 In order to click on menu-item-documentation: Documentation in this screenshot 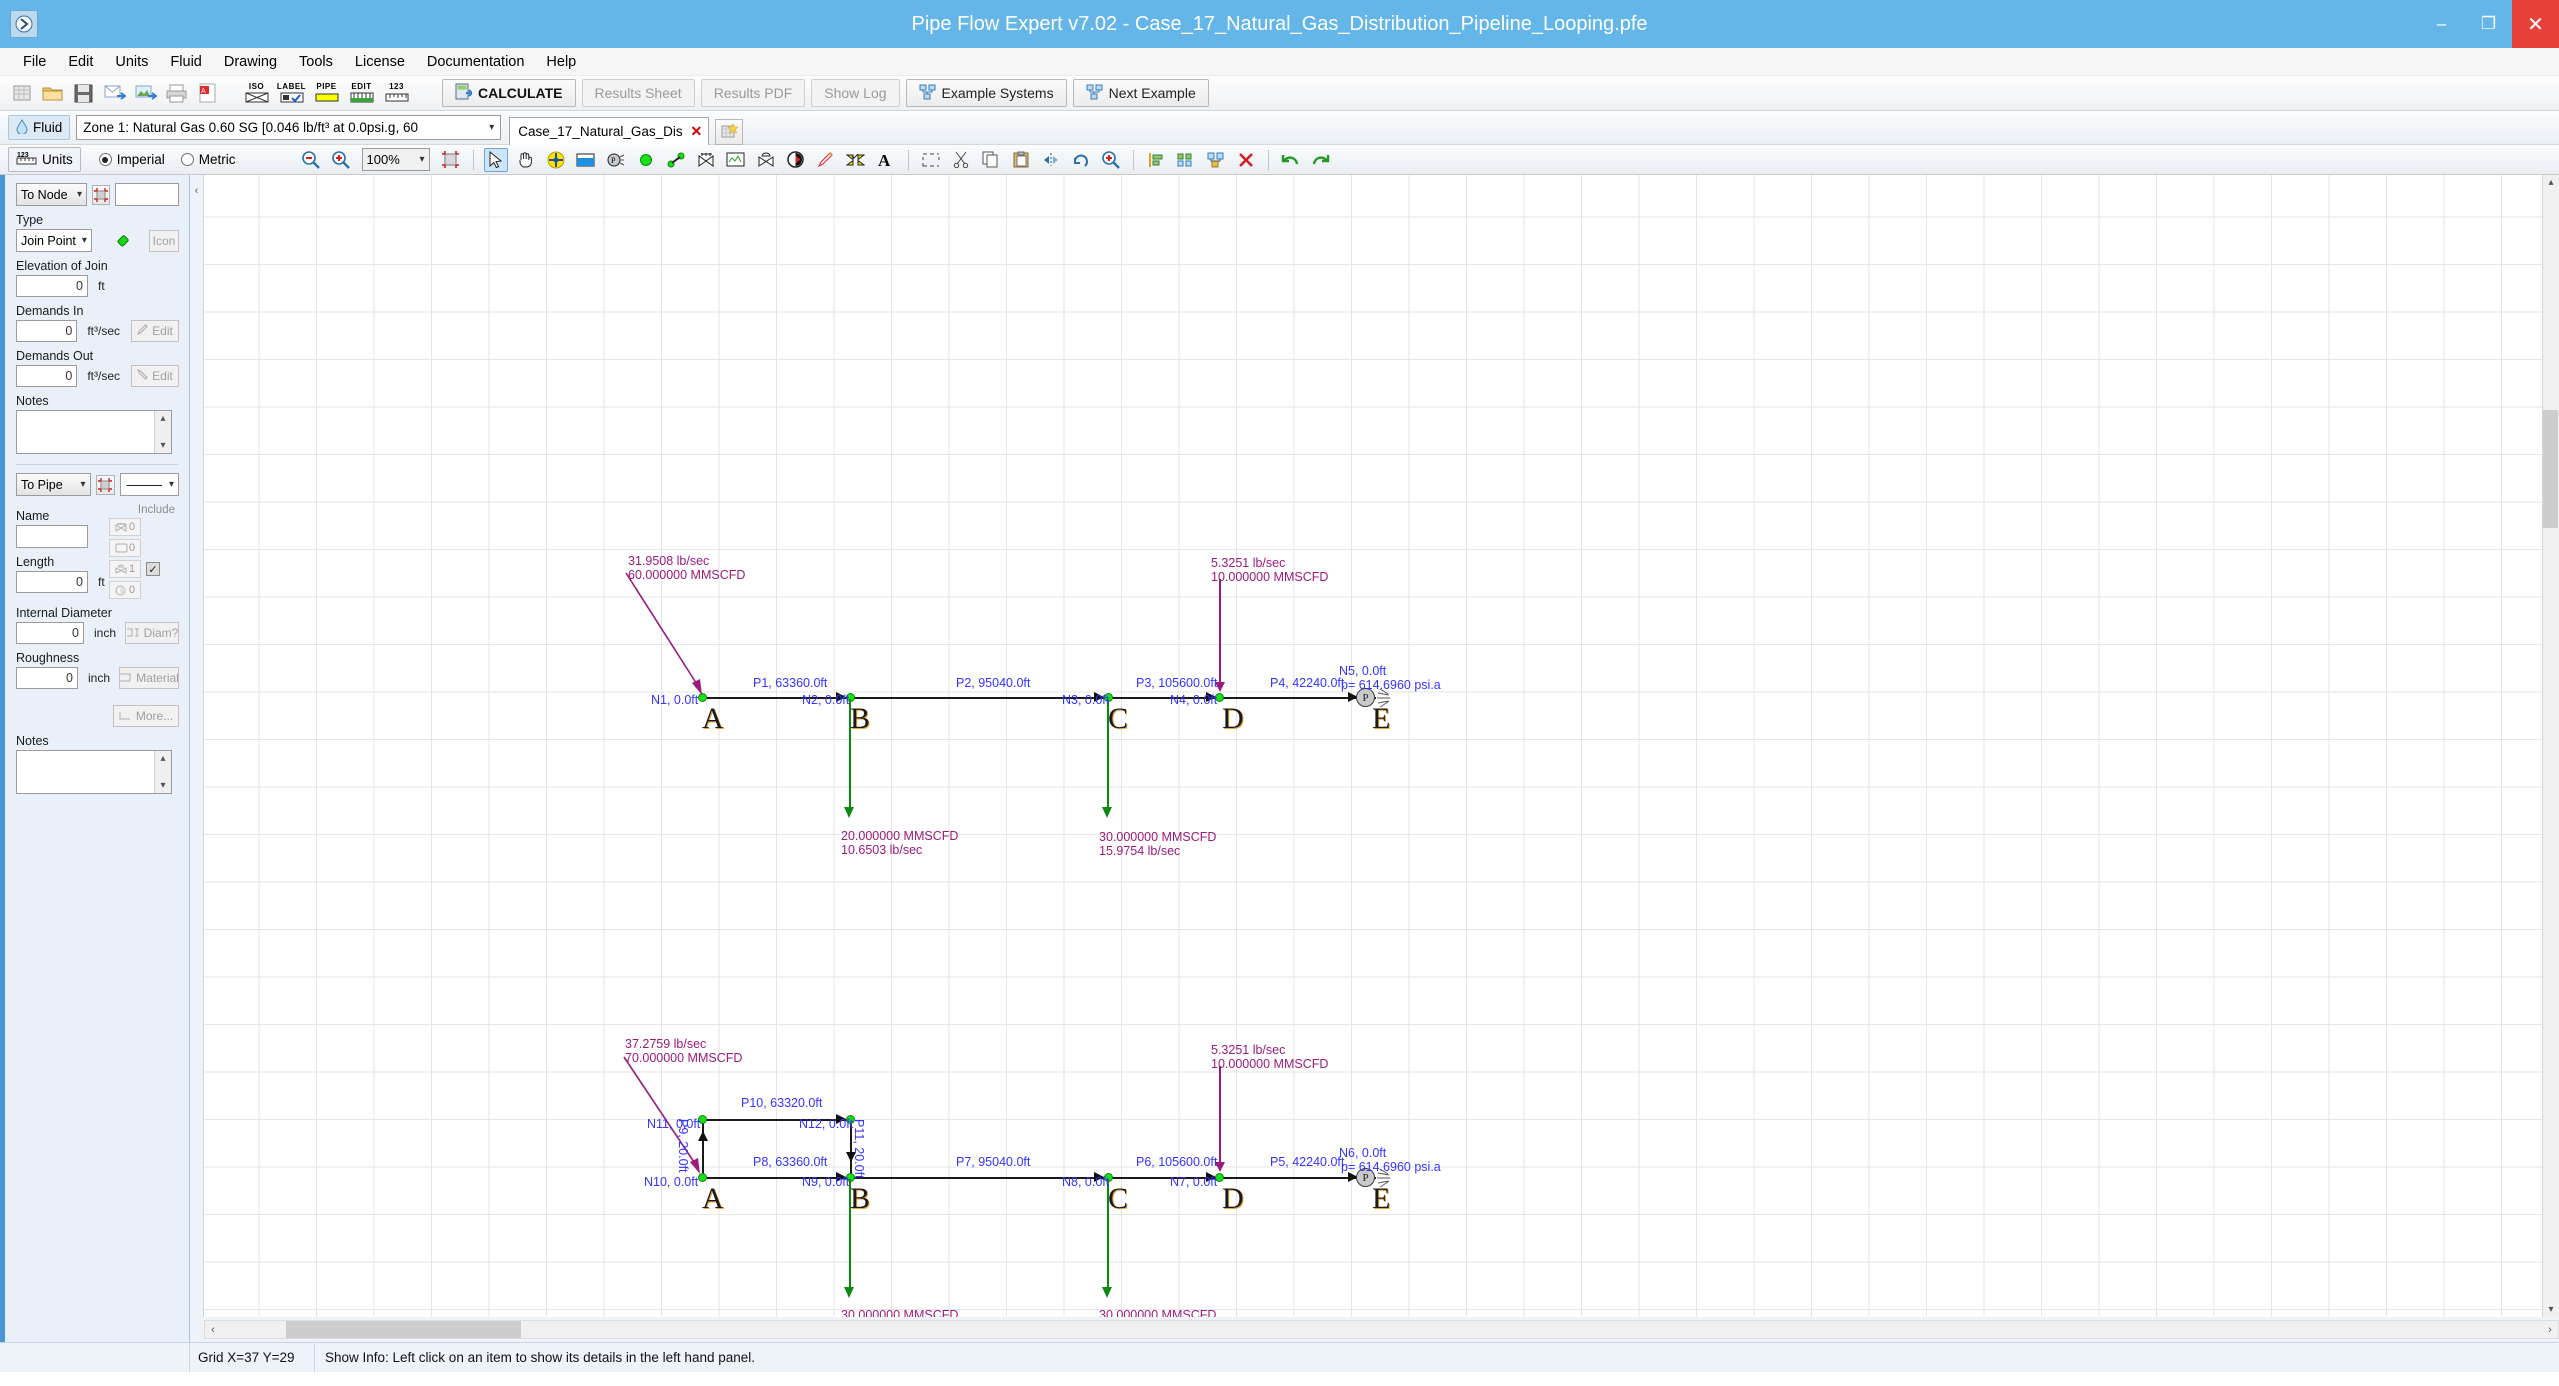, I will do `click(476, 62)`.